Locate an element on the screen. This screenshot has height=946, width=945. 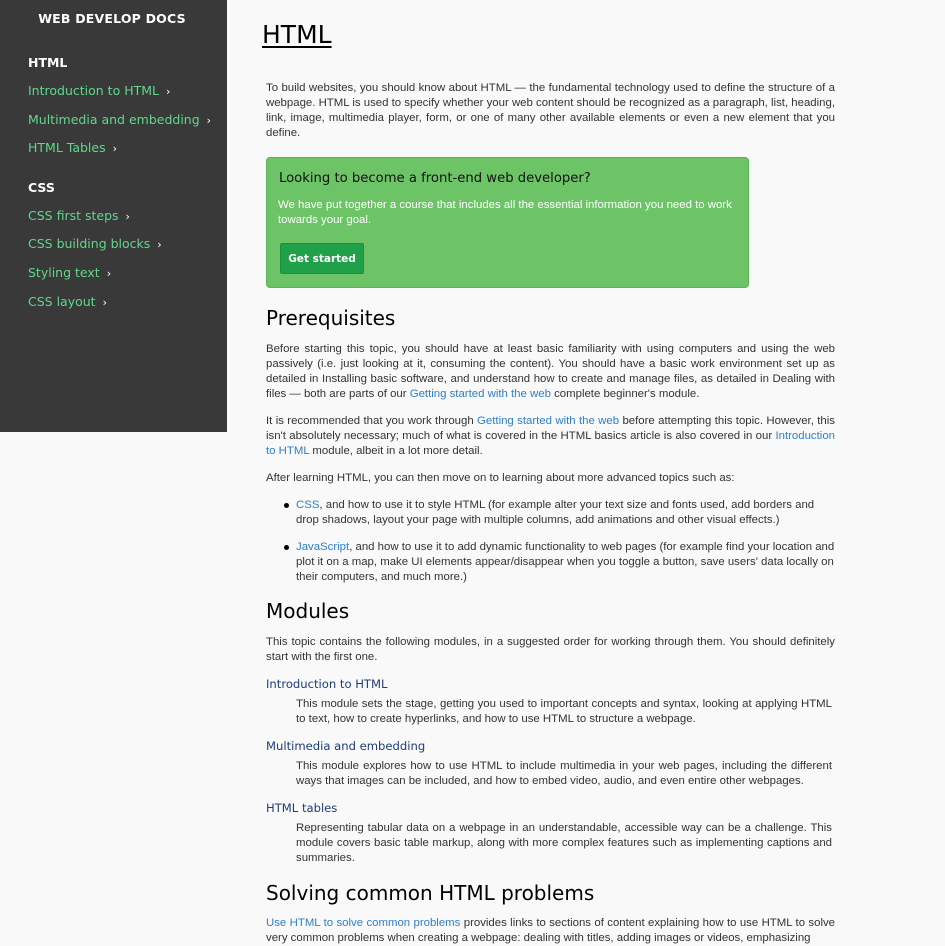
sidebar-item-multimedia-and-embedding: Multimedia and embedding › is located at coordinates (119, 119).